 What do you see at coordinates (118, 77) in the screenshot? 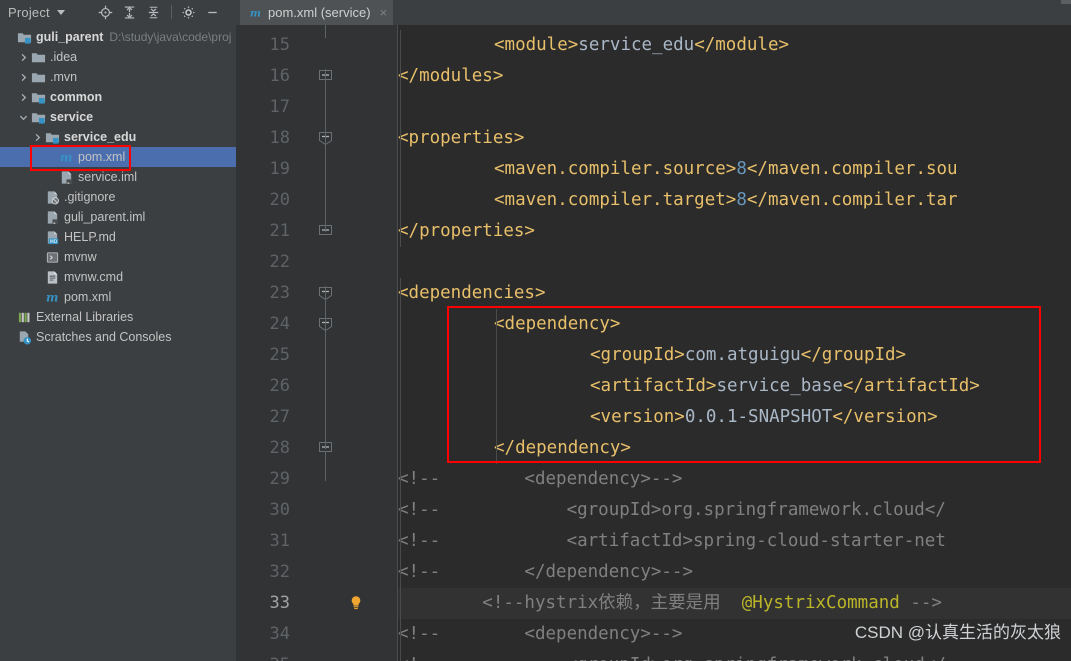
I see `tree-item: .mvn` at bounding box center [118, 77].